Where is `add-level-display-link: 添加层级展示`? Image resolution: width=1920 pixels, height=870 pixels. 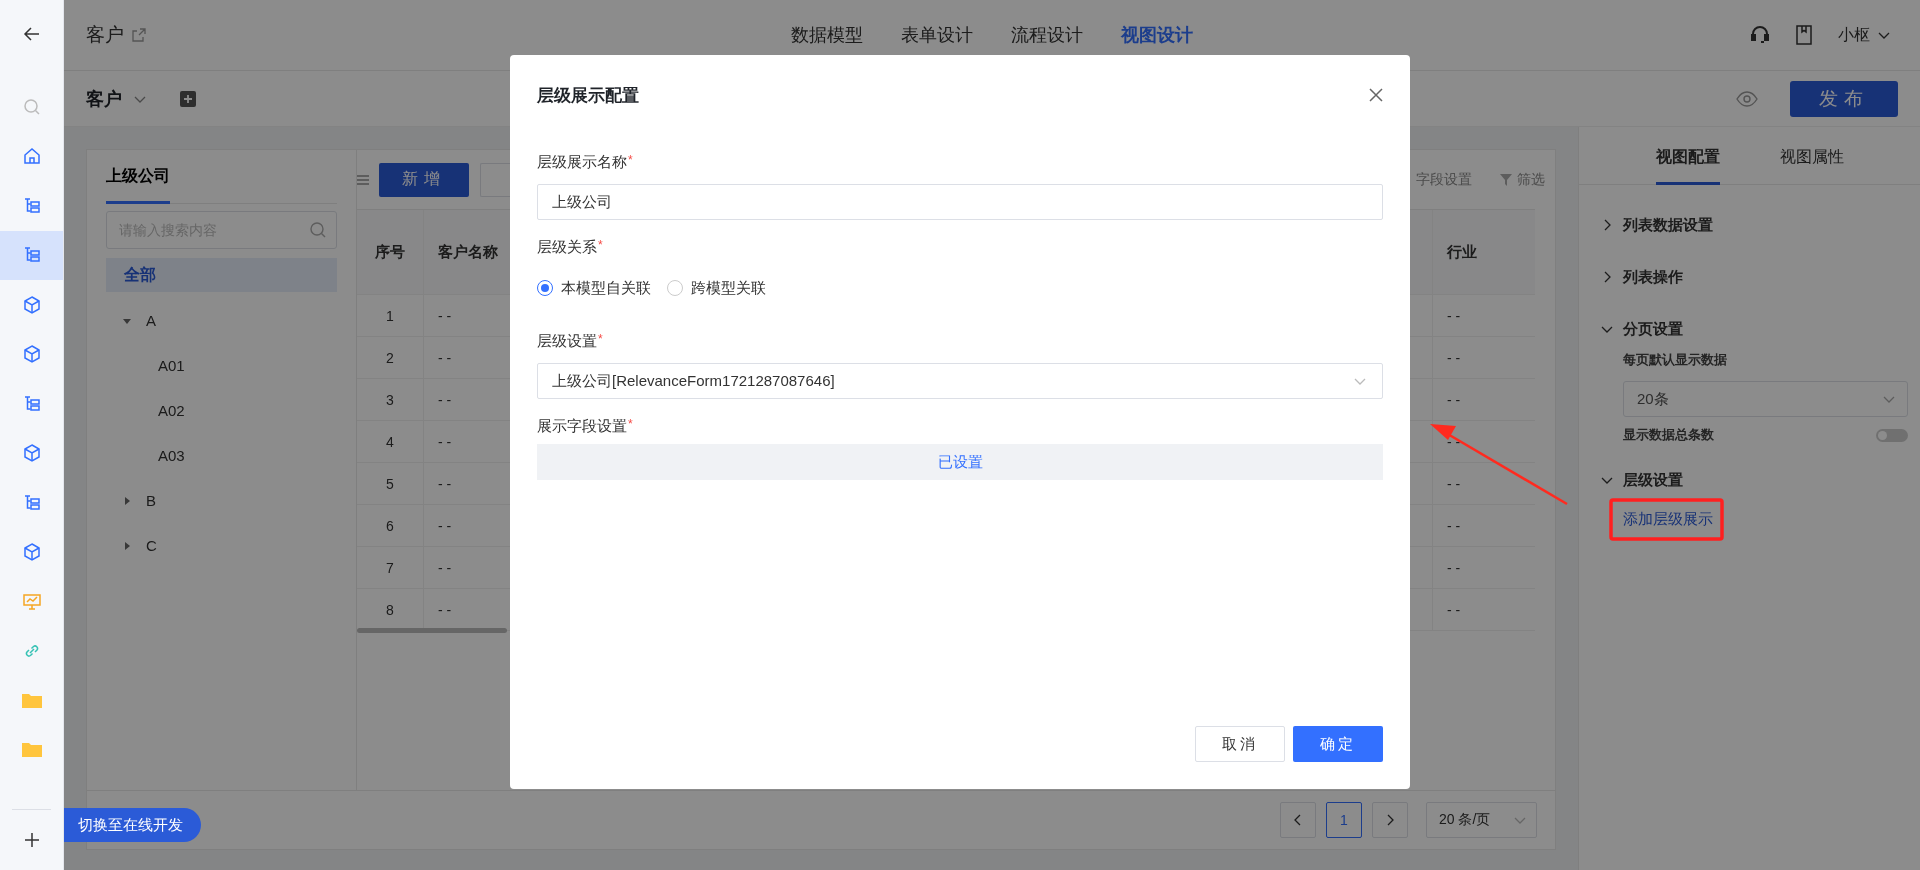 add-level-display-link: 添加层级展示 is located at coordinates (1668, 519).